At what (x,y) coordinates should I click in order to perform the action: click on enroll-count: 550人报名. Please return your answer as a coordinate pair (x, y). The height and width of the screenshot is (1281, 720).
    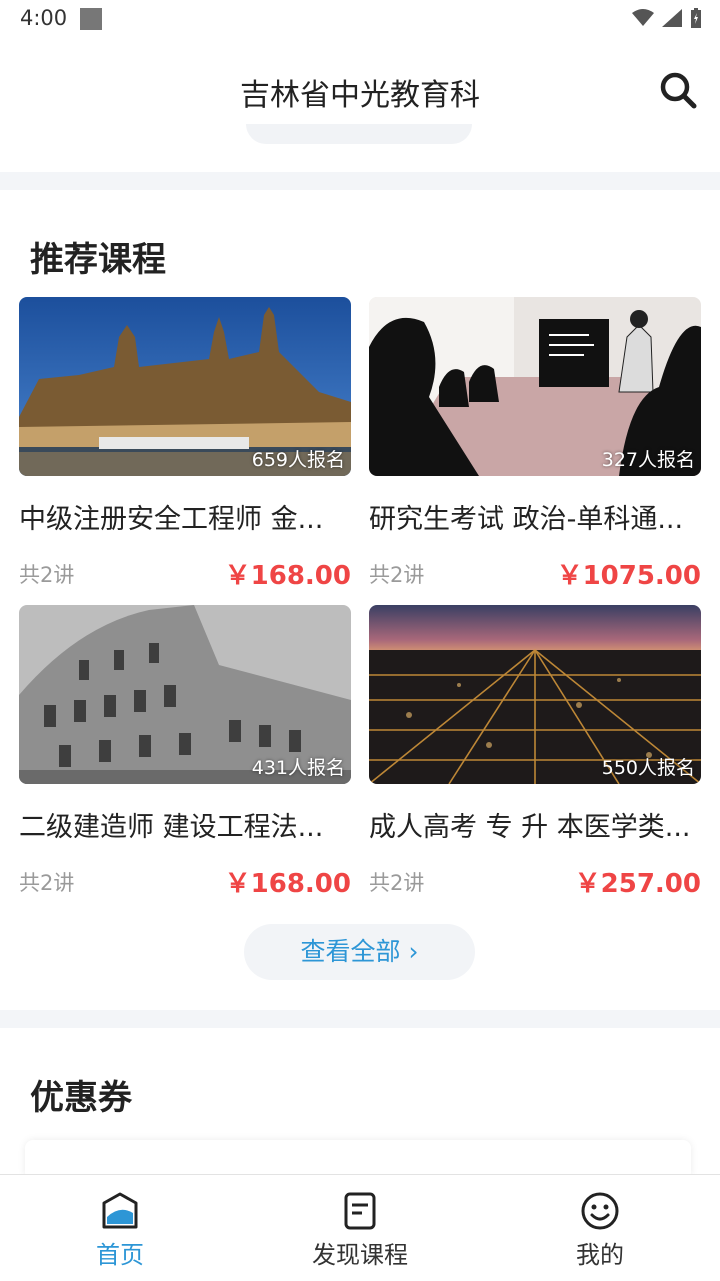
    Looking at the image, I should click on (648, 768).